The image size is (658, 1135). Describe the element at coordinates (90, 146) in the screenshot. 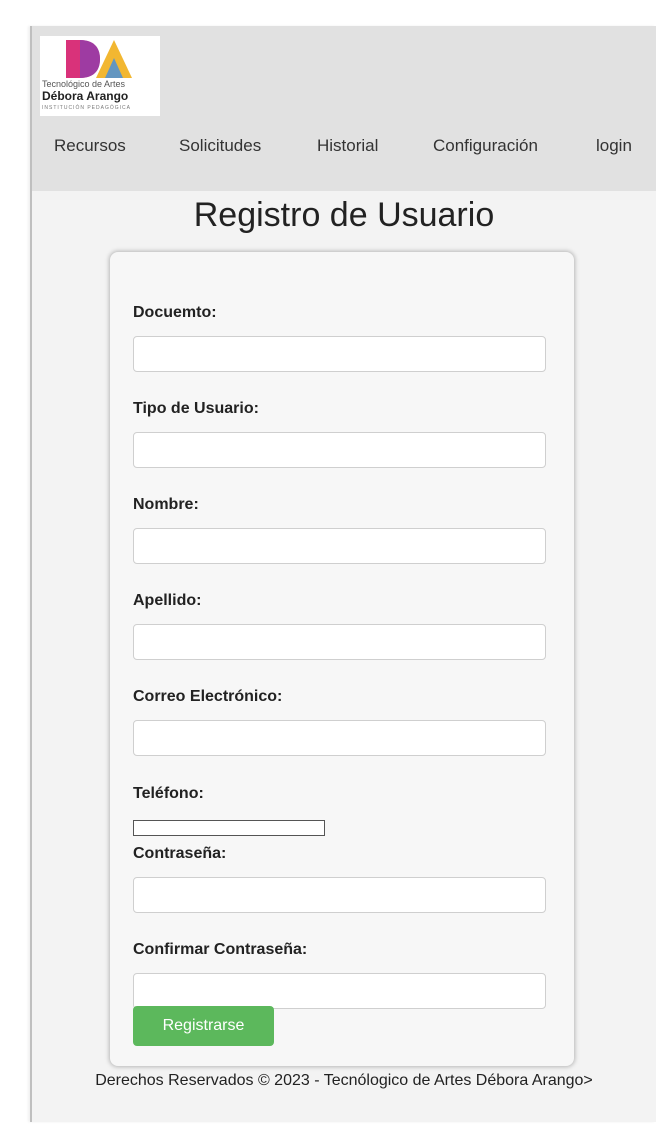

I see `nav-item-recursos: Recursos` at that location.